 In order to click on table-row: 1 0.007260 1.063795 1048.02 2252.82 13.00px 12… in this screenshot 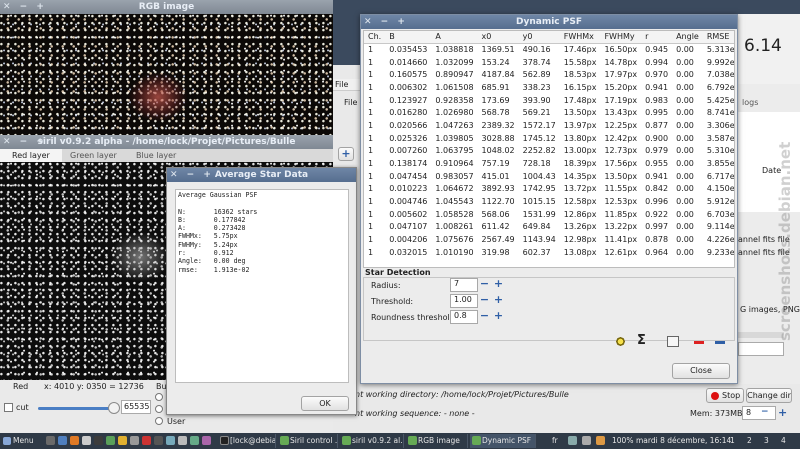, I will do `click(549, 151)`.